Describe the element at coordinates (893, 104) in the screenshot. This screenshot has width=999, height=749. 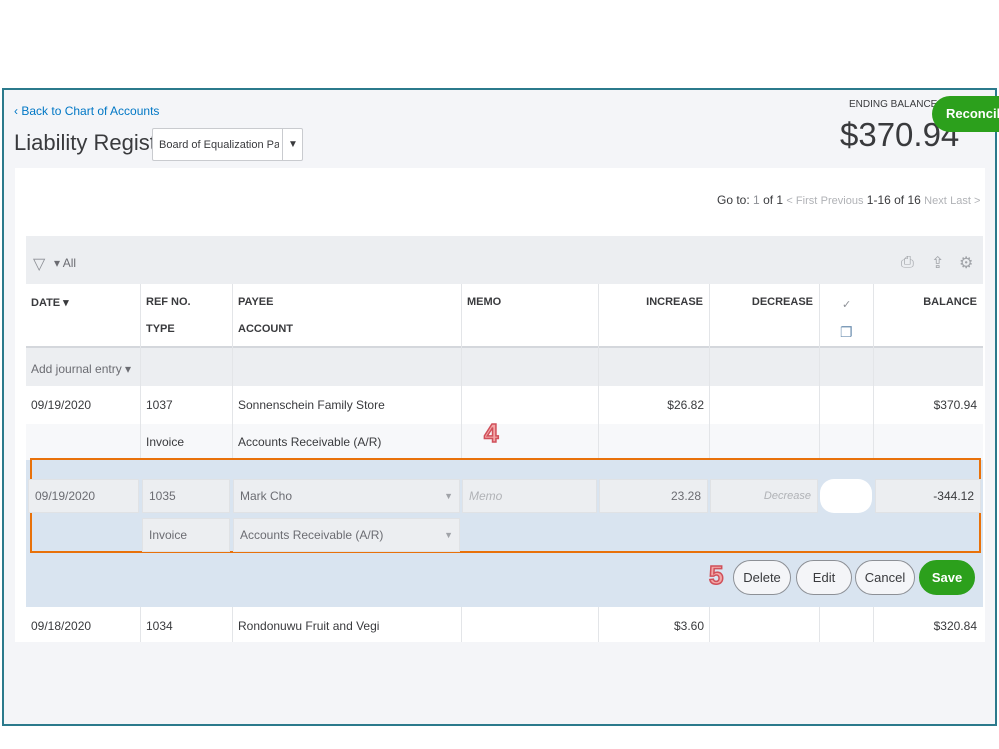
I see `ending-balance-label: ENDING BALANCE` at that location.